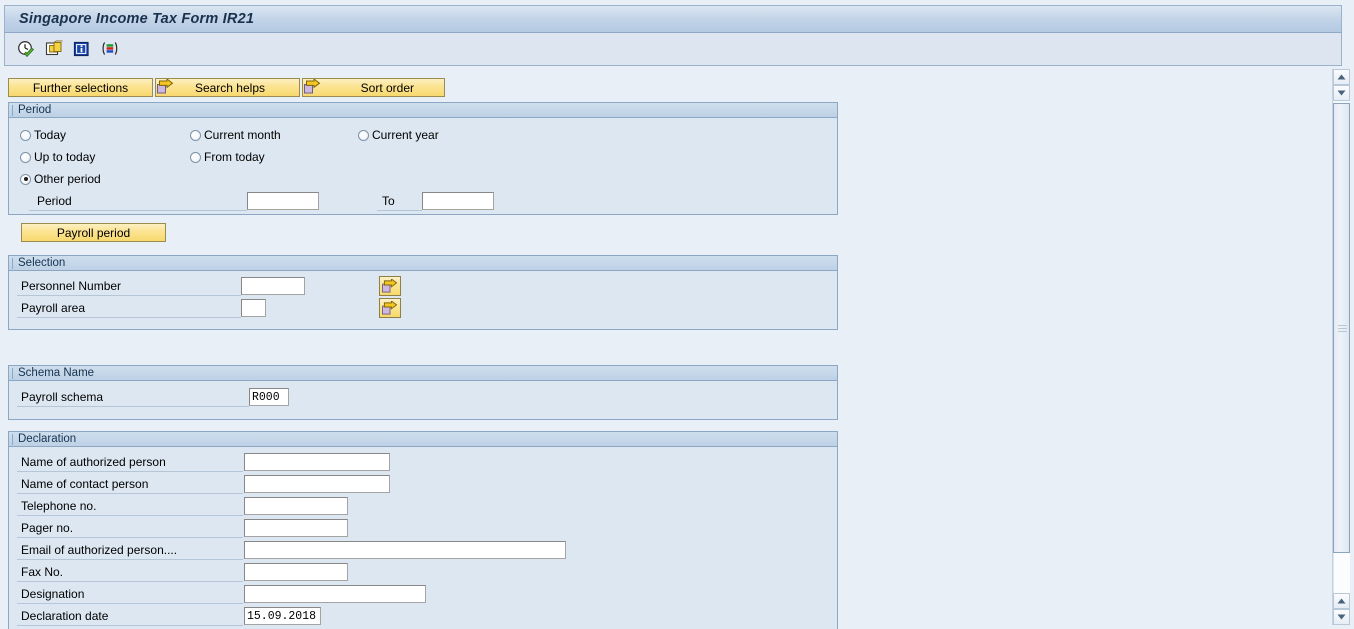 This screenshot has height=629, width=1354. Describe the element at coordinates (423, 263) in the screenshot. I see `group-selection-title: Selection` at that location.